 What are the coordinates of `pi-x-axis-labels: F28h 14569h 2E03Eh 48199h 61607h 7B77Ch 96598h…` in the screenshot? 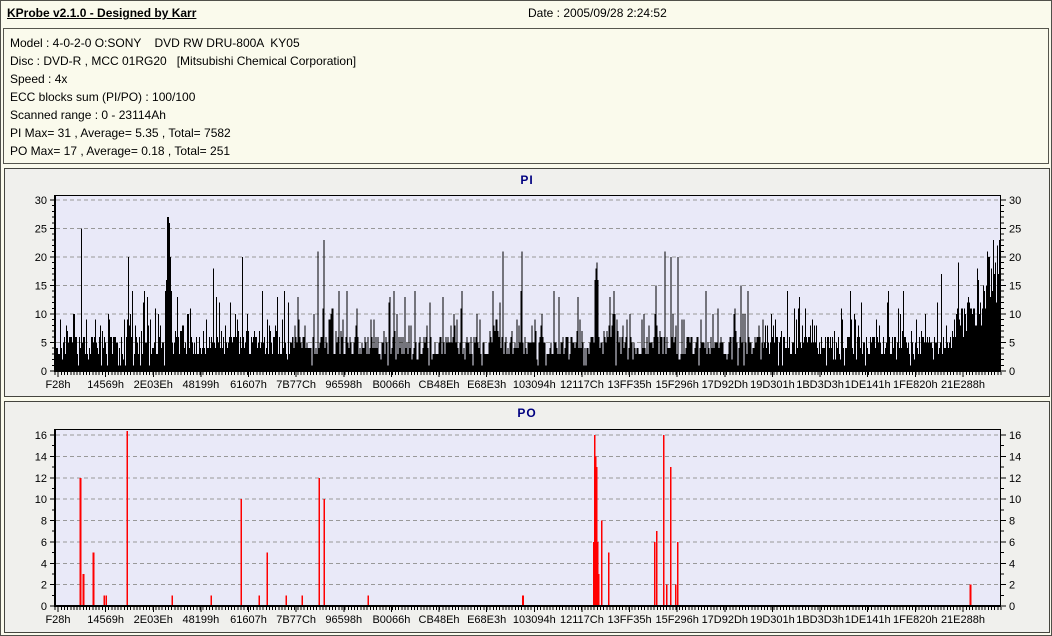 It's located at (515, 385).